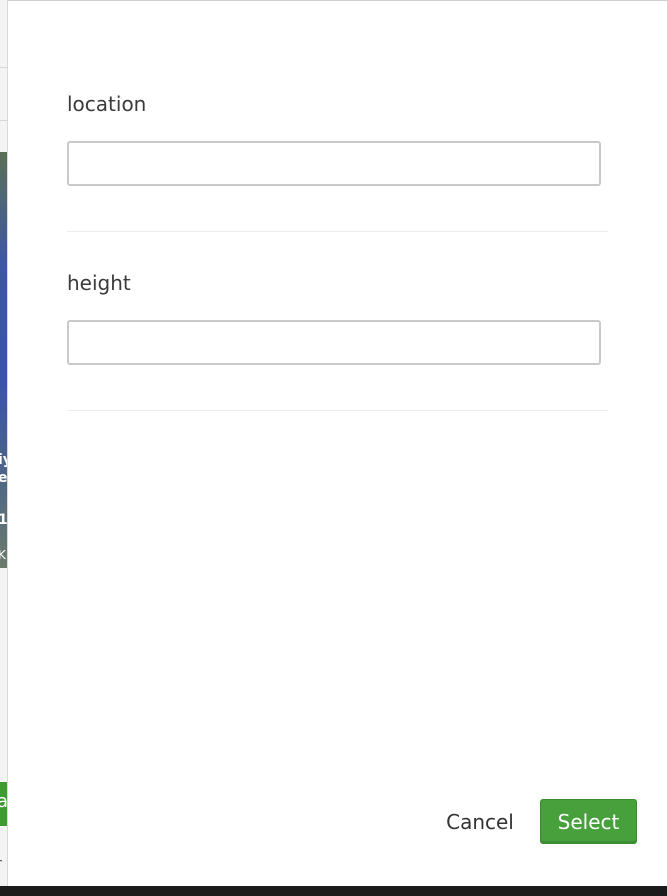 The image size is (667, 896). Describe the element at coordinates (334, 163) in the screenshot. I see `location-input` at that location.